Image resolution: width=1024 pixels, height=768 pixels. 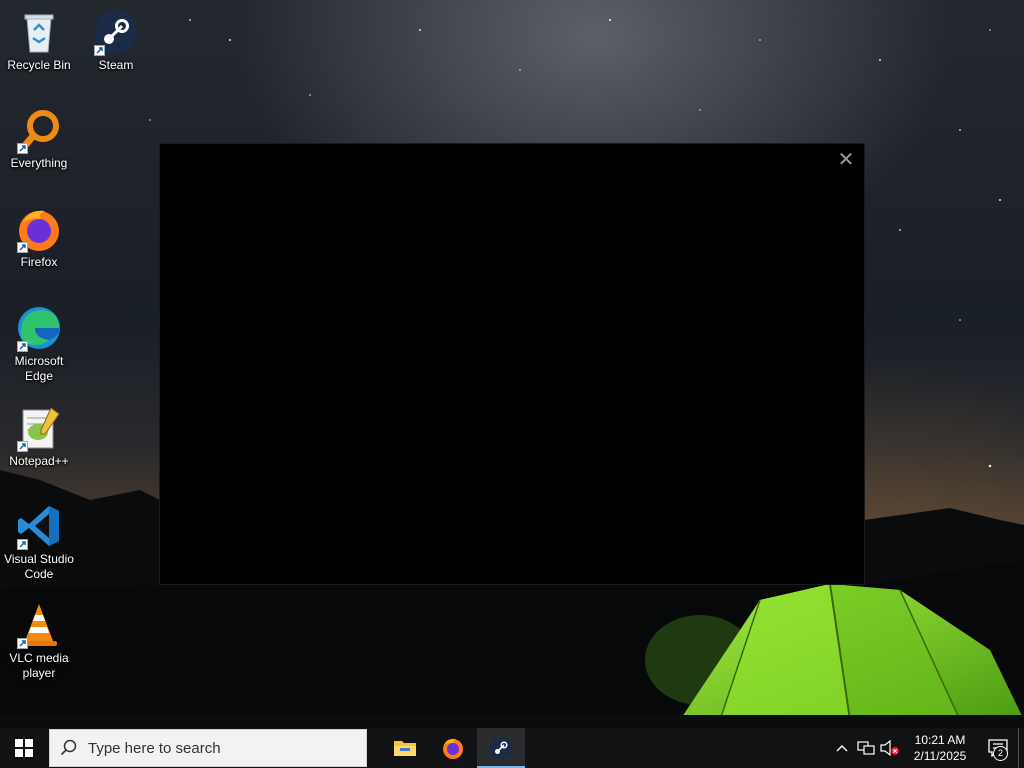 I want to click on desktop-icon-vlc: VLC media player, so click(x=39, y=641).